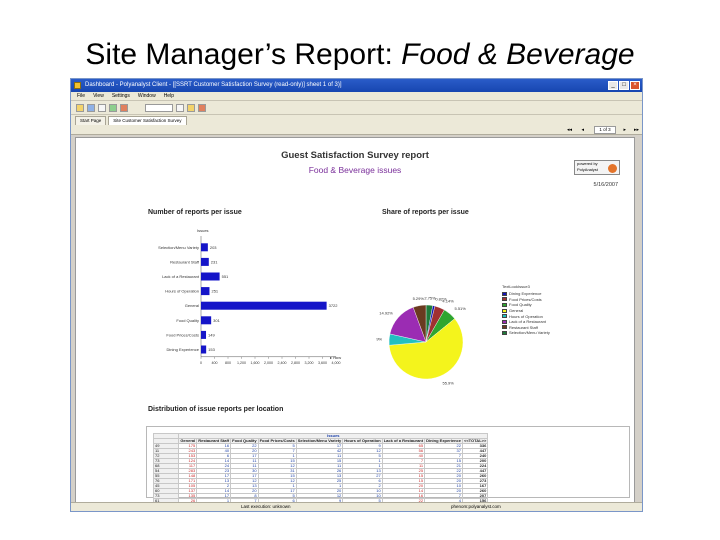 The image size is (720, 540). I want to click on bar-value-label: 153, so click(211, 349).